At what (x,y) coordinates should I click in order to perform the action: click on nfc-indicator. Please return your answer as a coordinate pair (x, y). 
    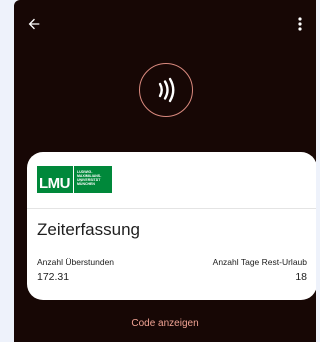
    Looking at the image, I should click on (166, 90).